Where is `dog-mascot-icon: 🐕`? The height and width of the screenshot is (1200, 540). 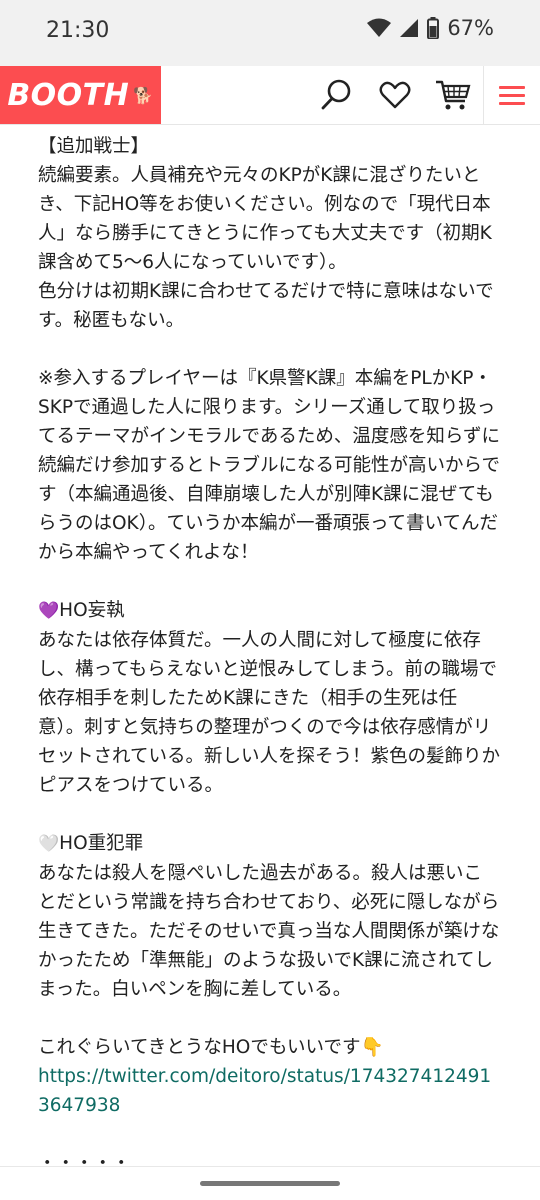
dog-mascot-icon: 🐕 is located at coordinates (143, 95).